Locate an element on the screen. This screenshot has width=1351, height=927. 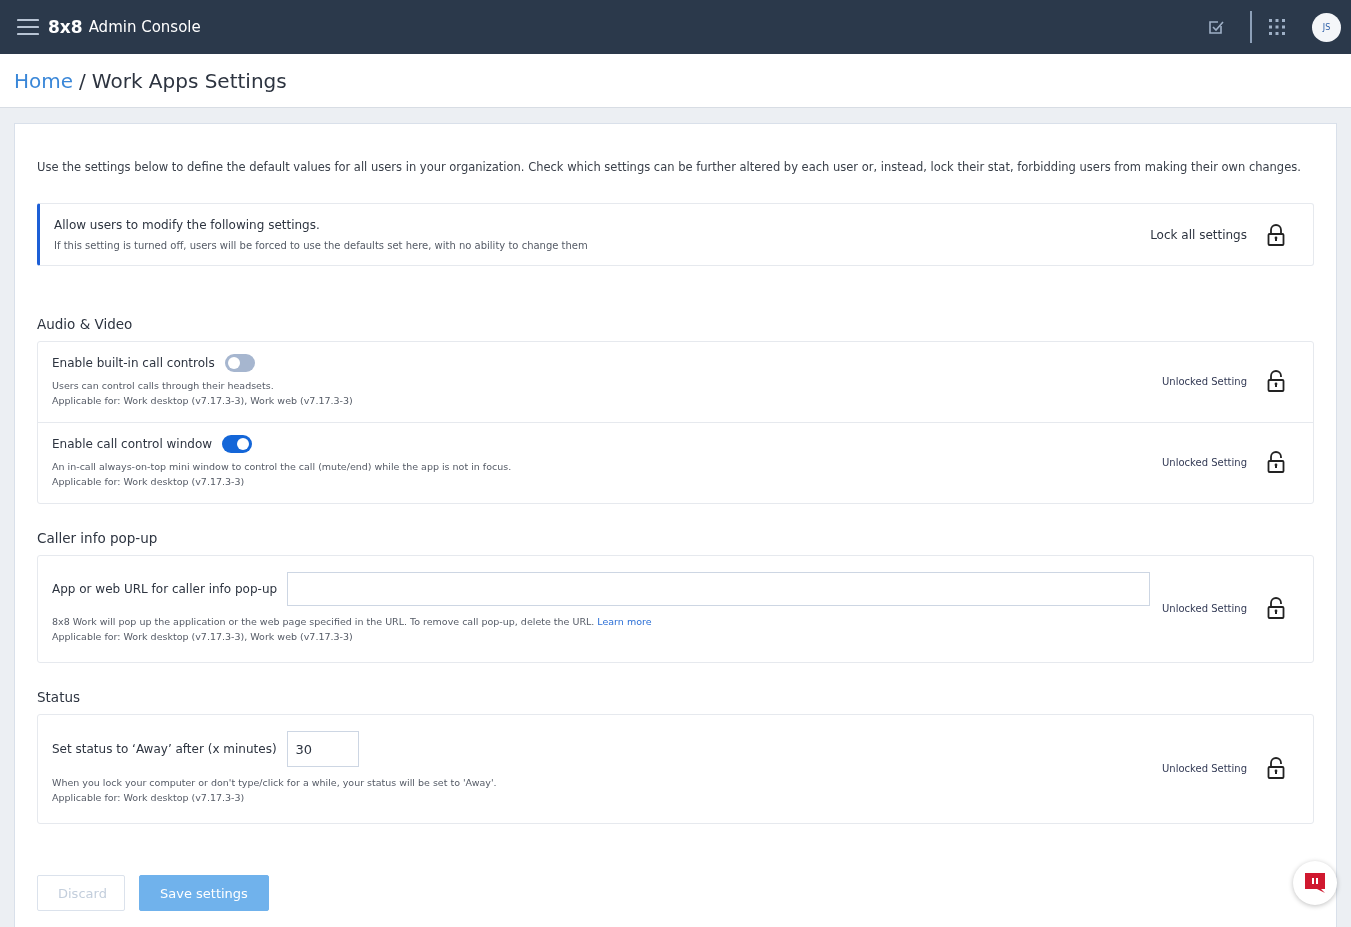
home-link: Home is located at coordinates (44, 80).